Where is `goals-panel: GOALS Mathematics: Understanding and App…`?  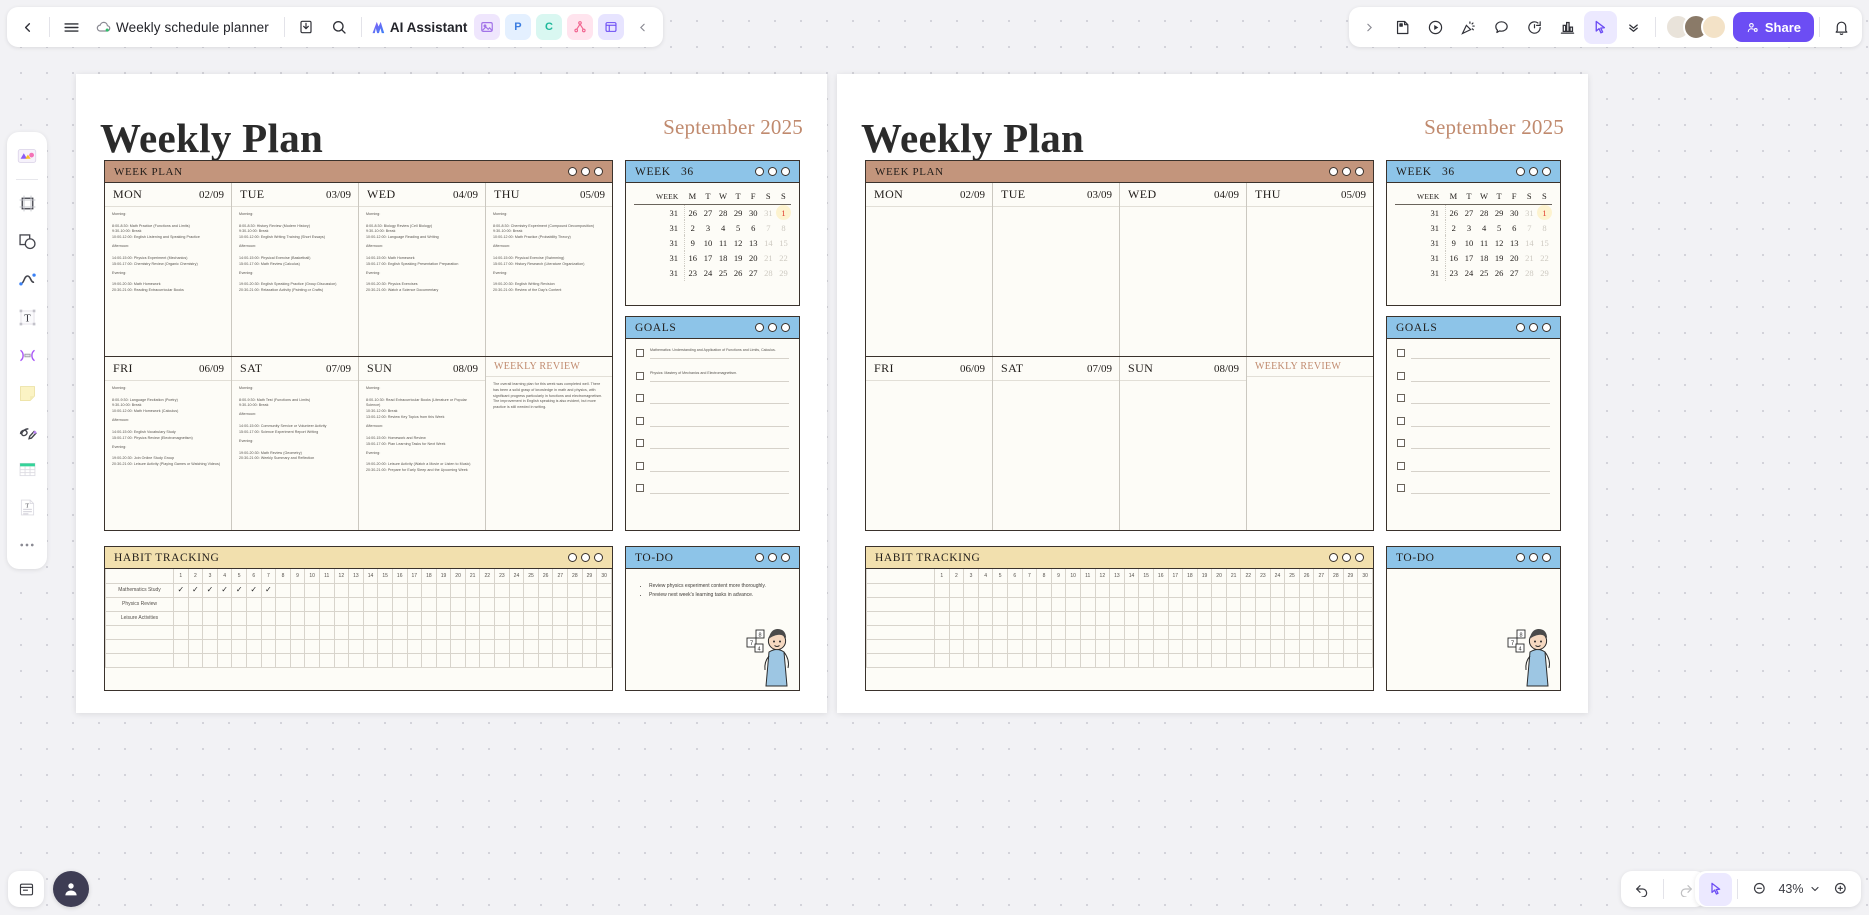
goals-panel: GOALS Mathematics: Understanding and App… is located at coordinates (712, 423).